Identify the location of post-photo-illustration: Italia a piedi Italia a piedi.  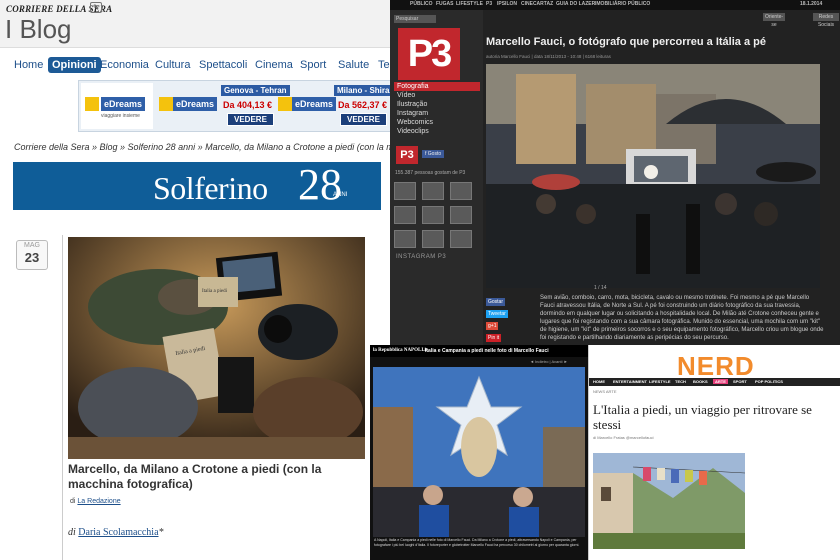
(216, 348).